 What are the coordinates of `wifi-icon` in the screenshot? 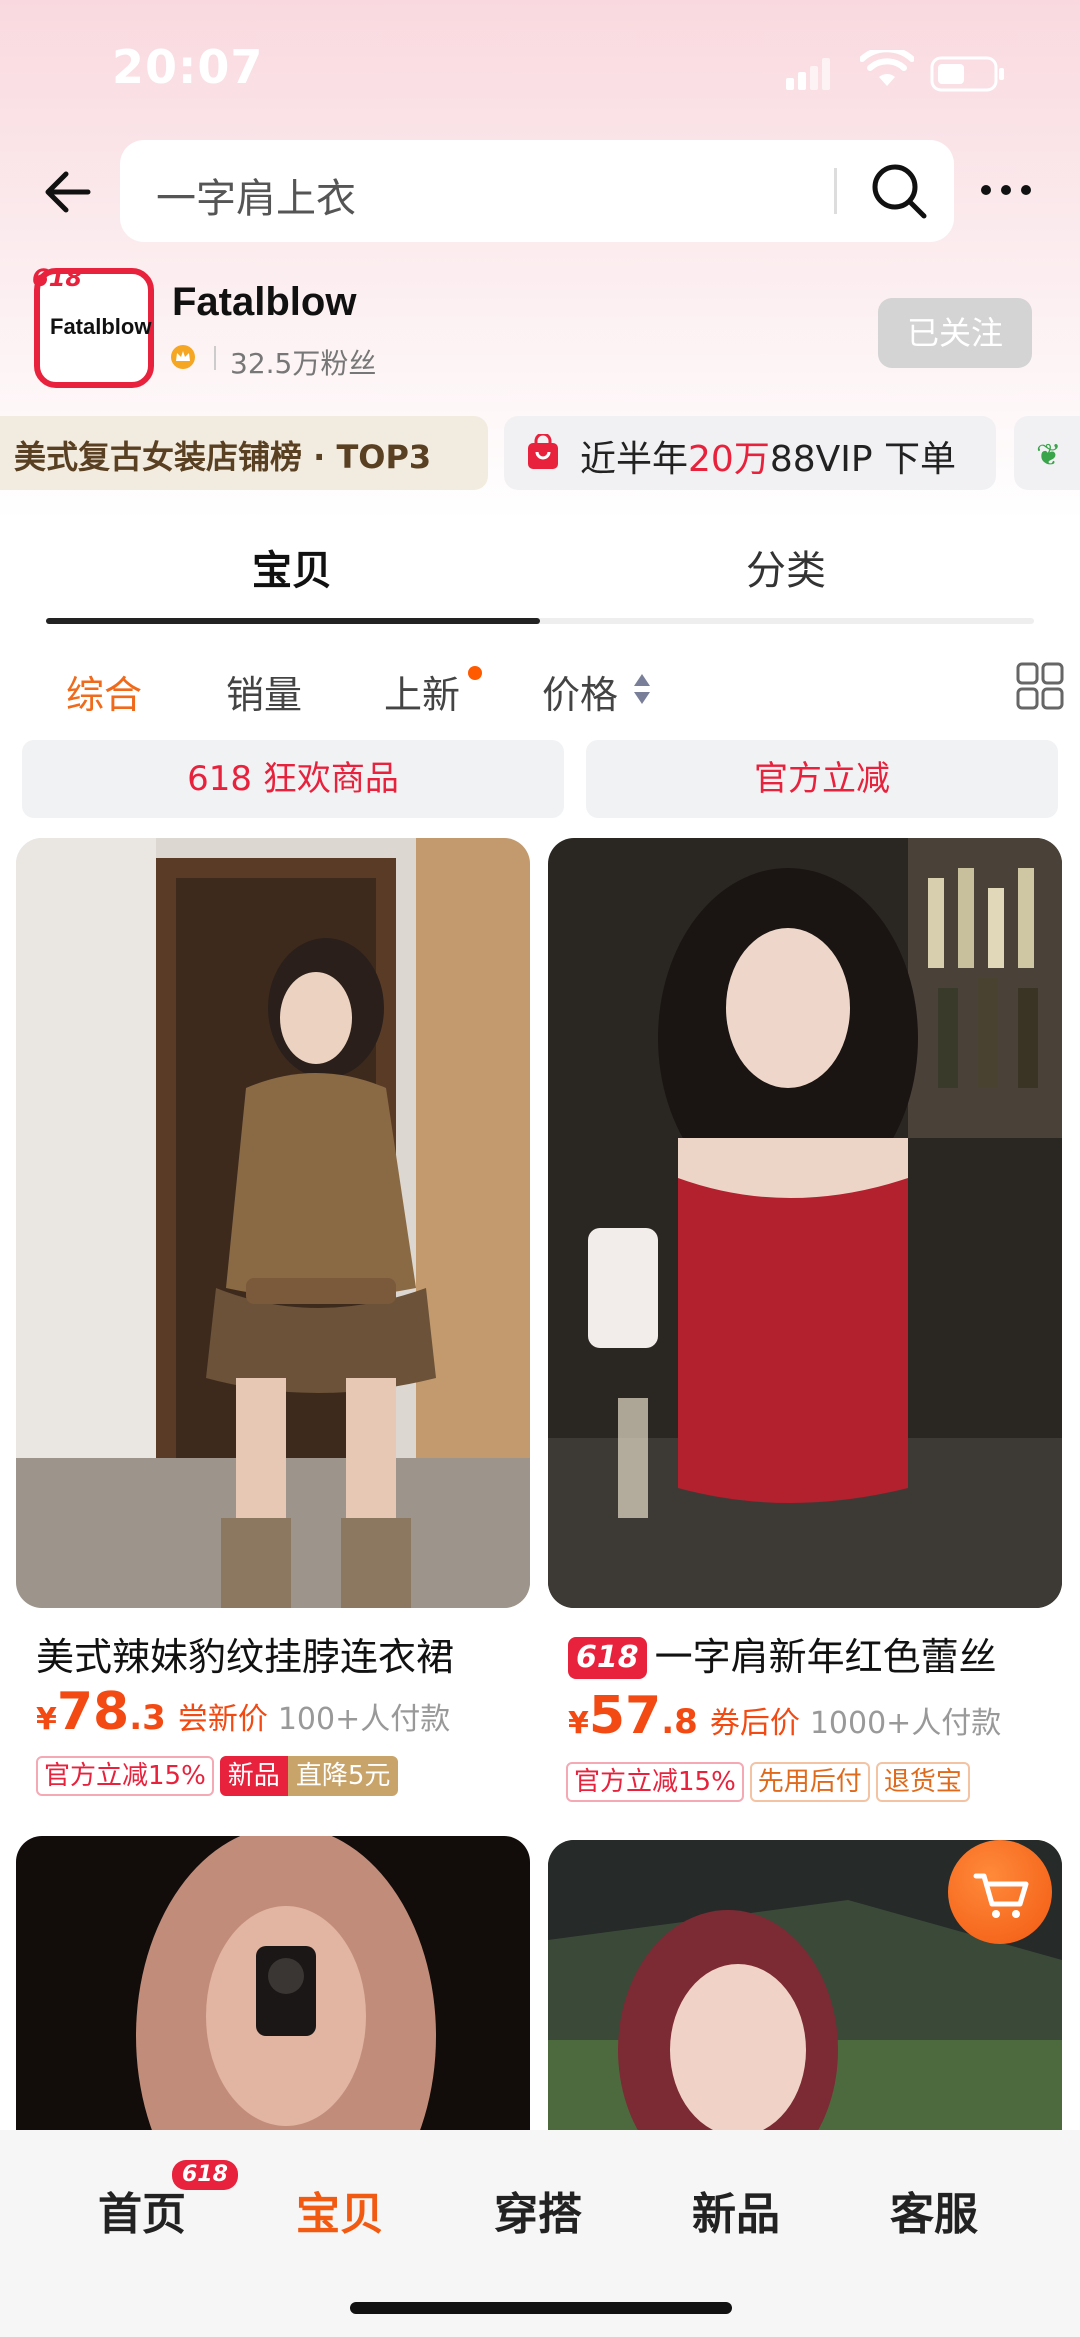 It's located at (887, 68).